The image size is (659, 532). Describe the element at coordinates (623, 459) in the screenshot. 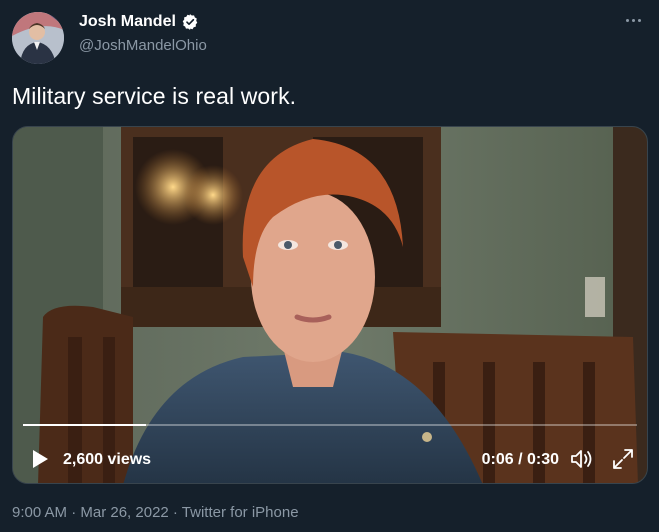

I see `fullscreen-icon` at that location.